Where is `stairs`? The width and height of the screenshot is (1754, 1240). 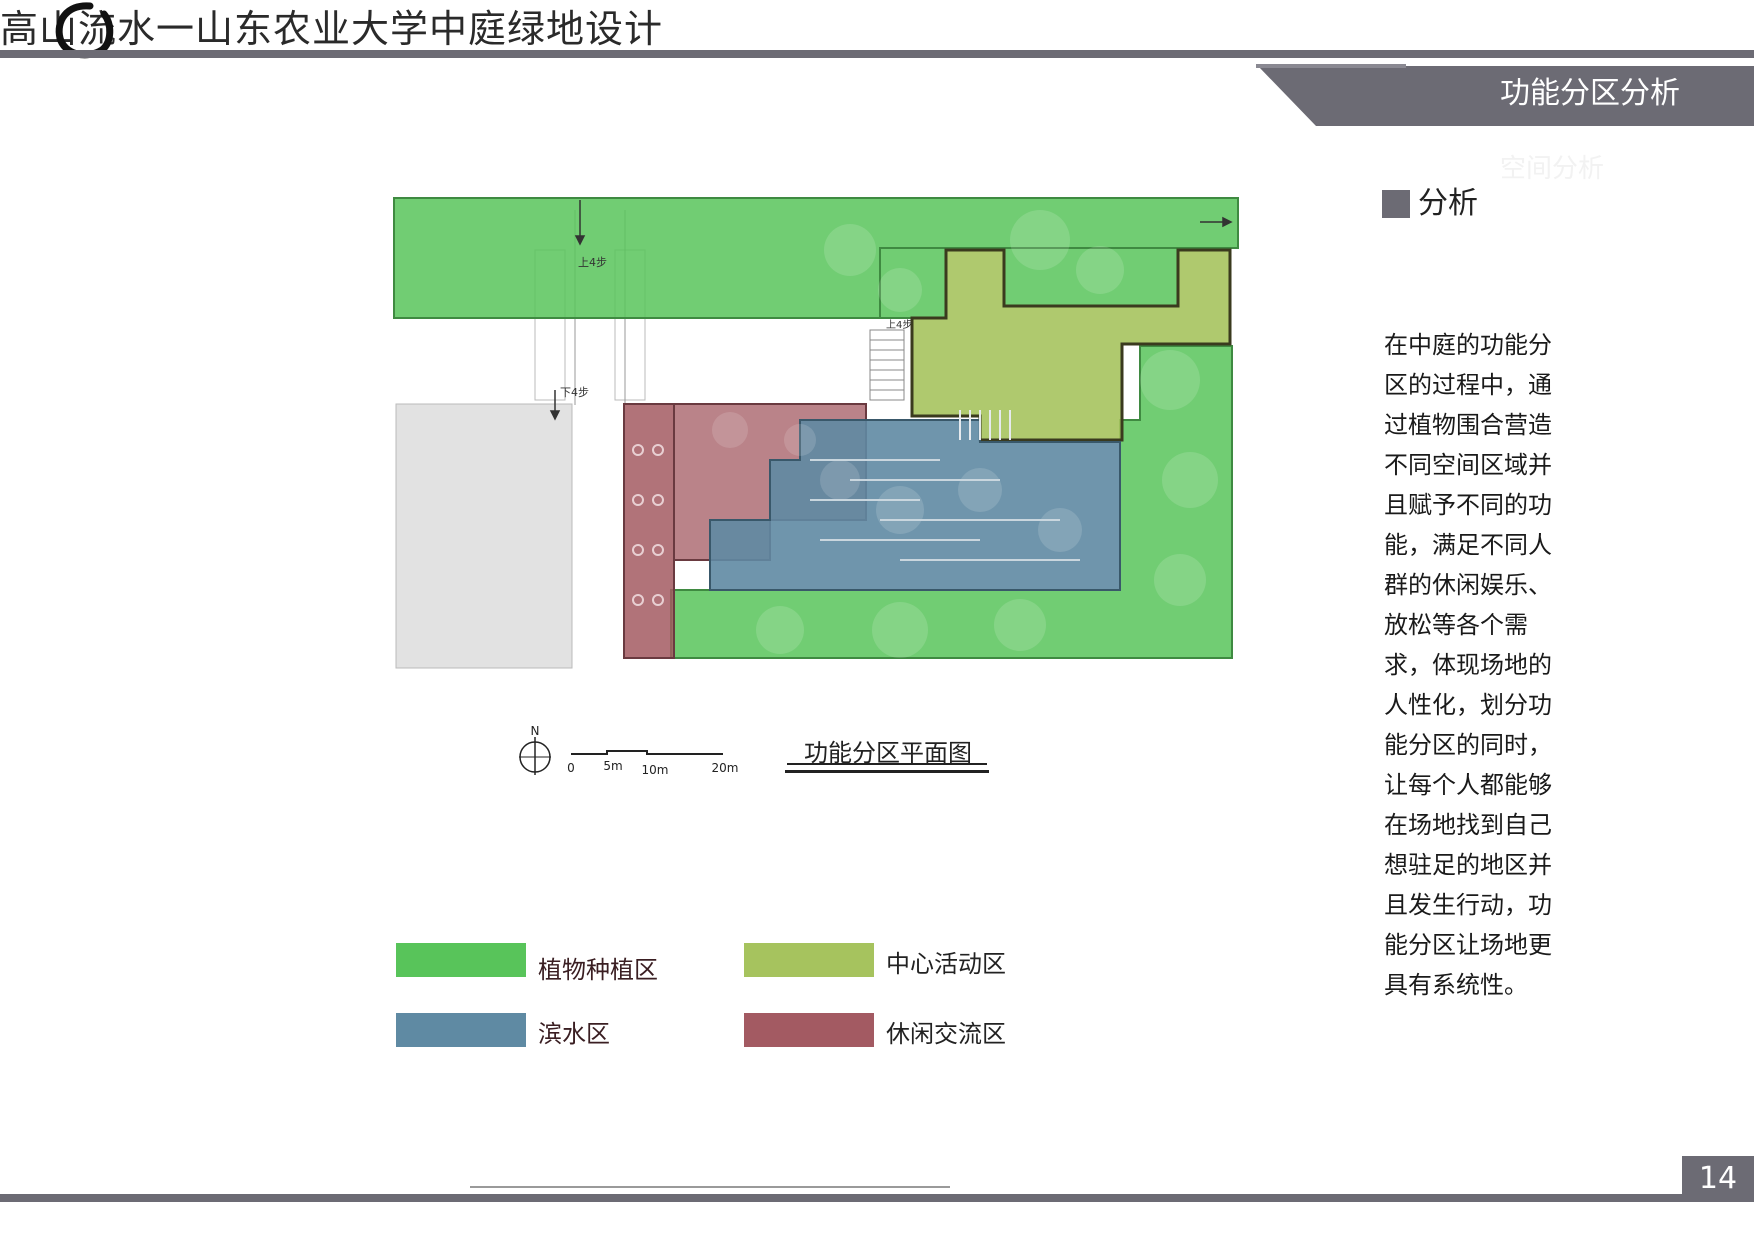 stairs is located at coordinates (887, 365).